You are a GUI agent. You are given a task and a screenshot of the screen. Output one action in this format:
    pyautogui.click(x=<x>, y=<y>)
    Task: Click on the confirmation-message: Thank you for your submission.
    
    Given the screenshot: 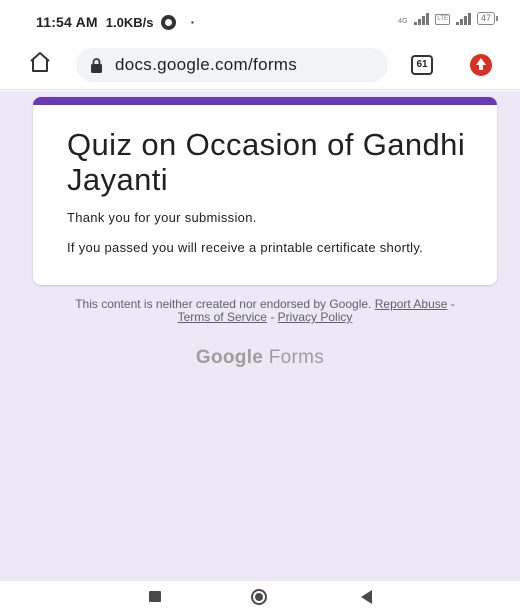 What is the action you would take?
    pyautogui.click(x=162, y=217)
    